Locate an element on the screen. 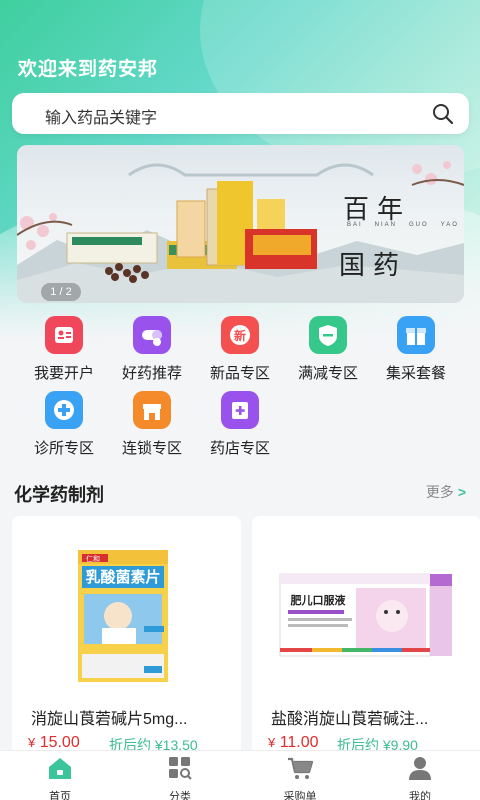  menu-recommend: 好药推荐 is located at coordinates (152, 351).